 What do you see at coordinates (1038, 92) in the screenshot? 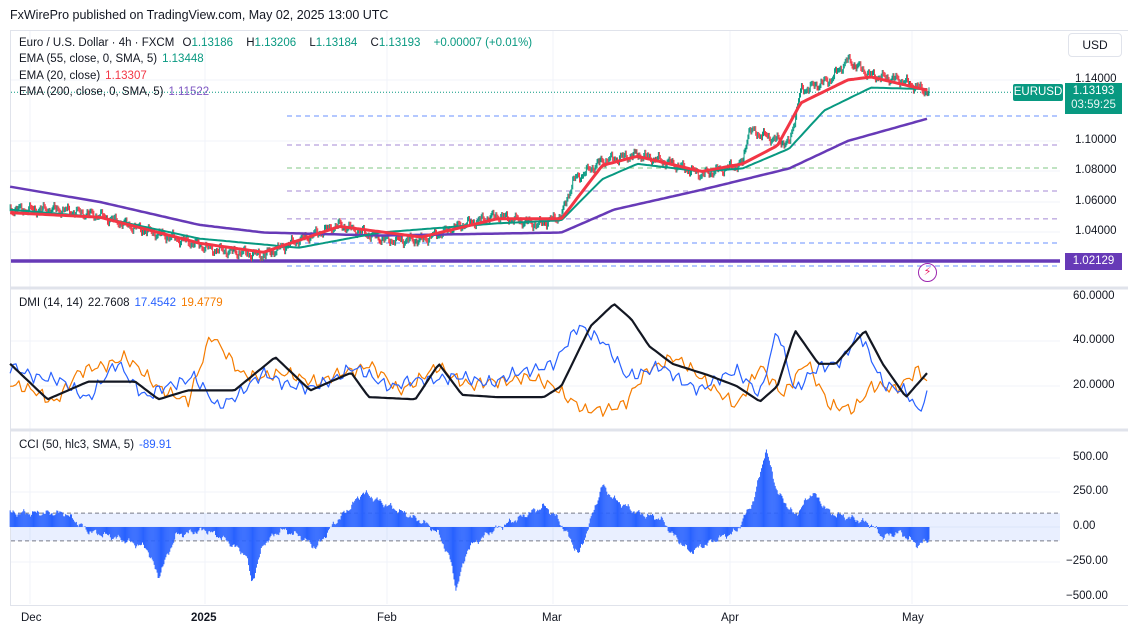
I see `symbol-tag: EURUSD` at bounding box center [1038, 92].